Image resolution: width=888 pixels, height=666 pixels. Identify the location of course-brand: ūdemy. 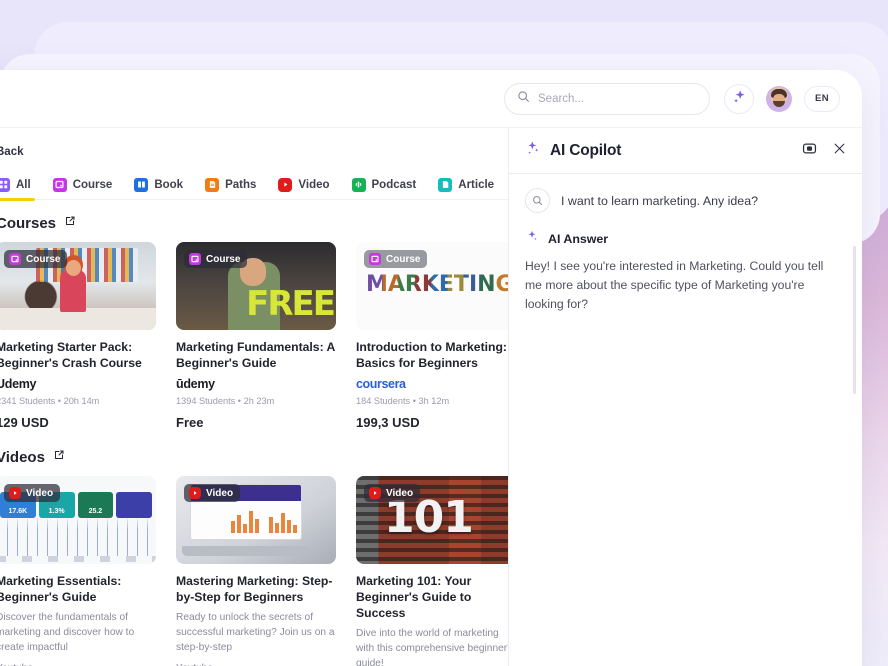
(195, 384).